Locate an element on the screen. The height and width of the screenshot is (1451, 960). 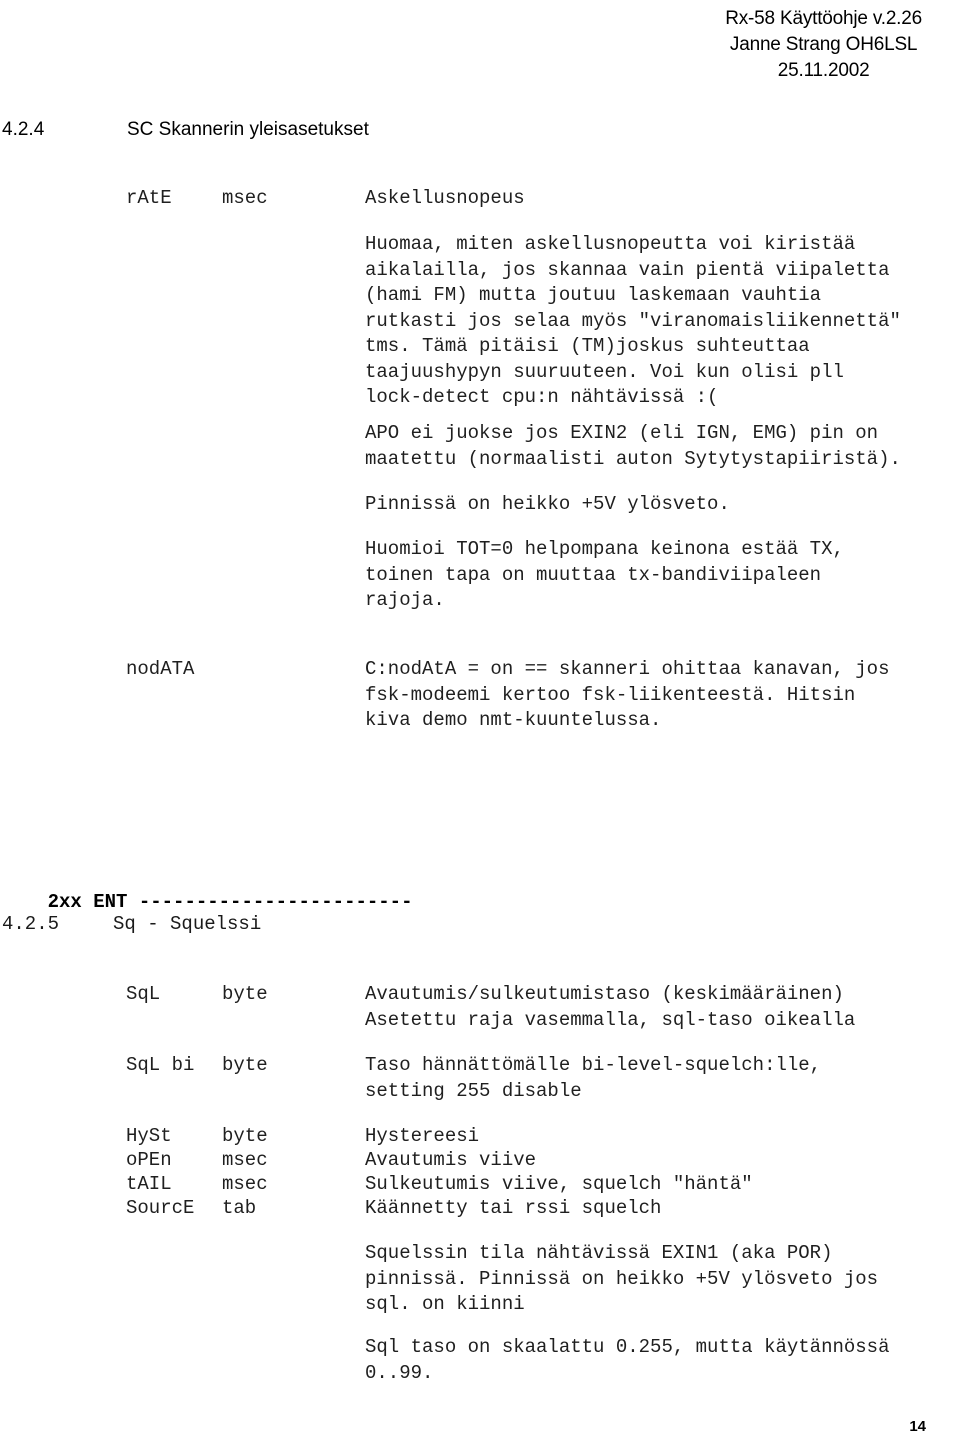
section-number-424: 4.2.4 is located at coordinates (23, 129).